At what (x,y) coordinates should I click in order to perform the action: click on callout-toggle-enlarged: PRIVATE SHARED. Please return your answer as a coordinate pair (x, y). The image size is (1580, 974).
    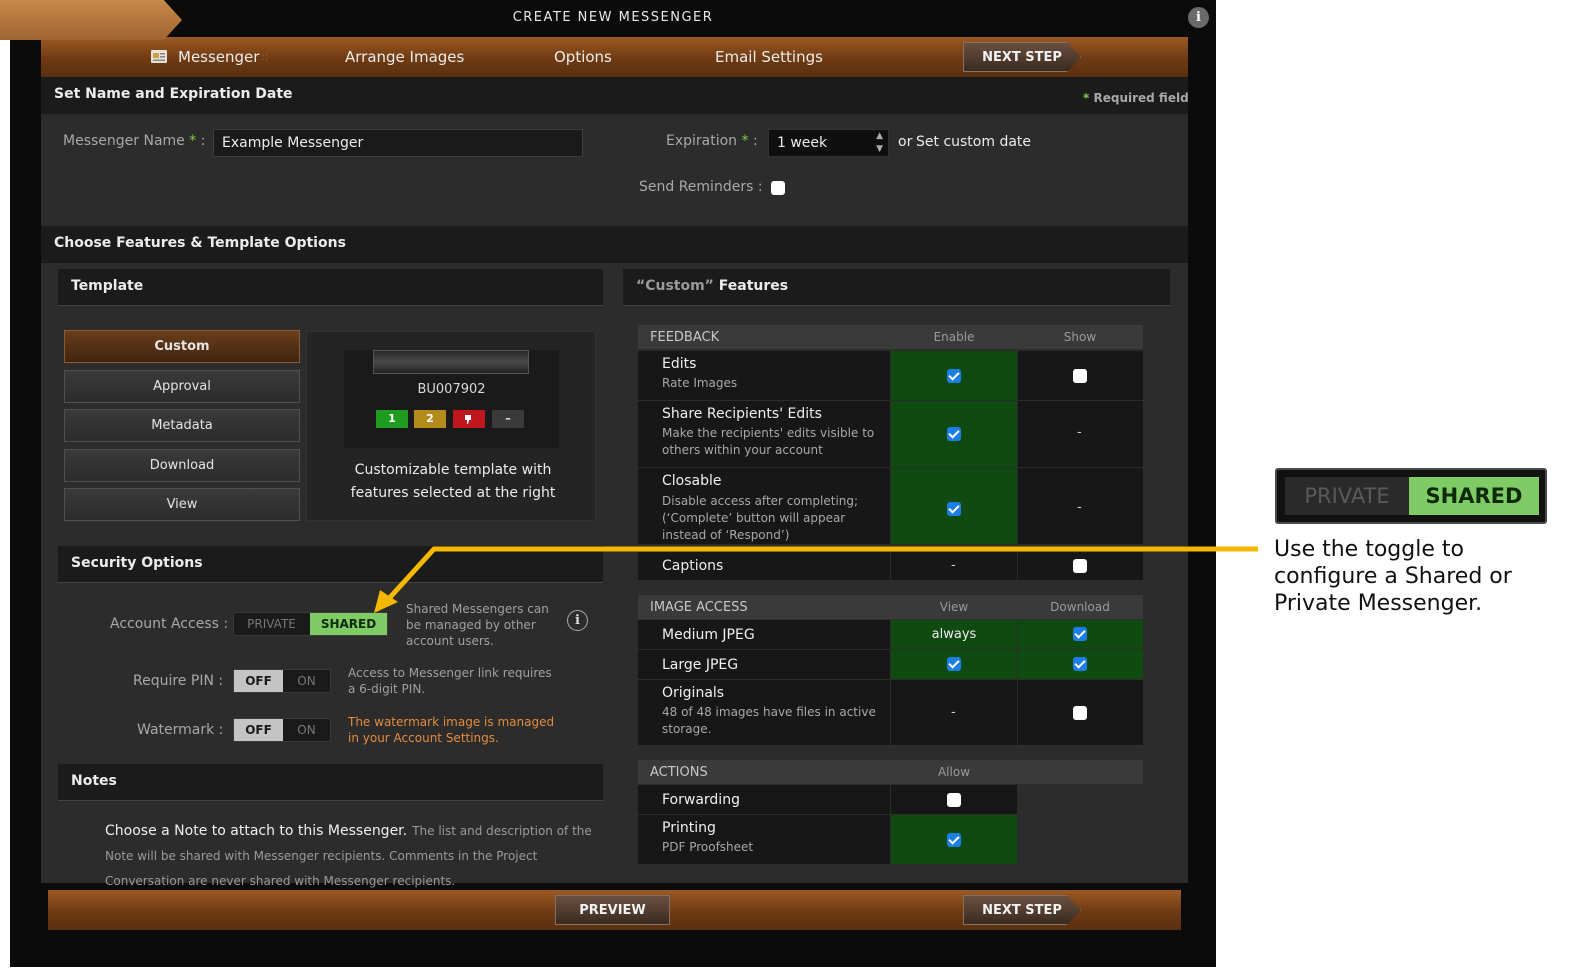
    Looking at the image, I should click on (1411, 496).